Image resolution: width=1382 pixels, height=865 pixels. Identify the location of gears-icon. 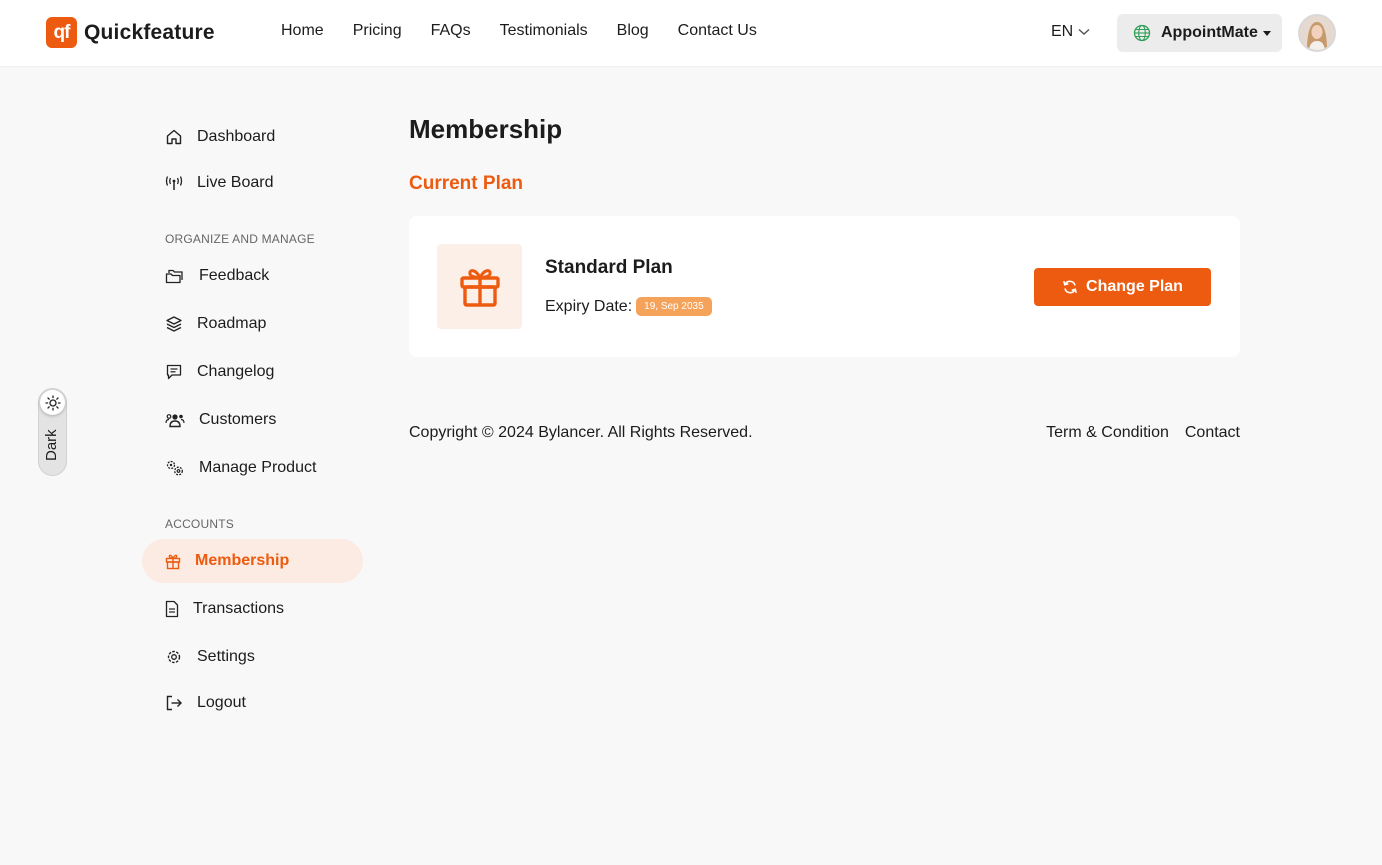
(174, 468).